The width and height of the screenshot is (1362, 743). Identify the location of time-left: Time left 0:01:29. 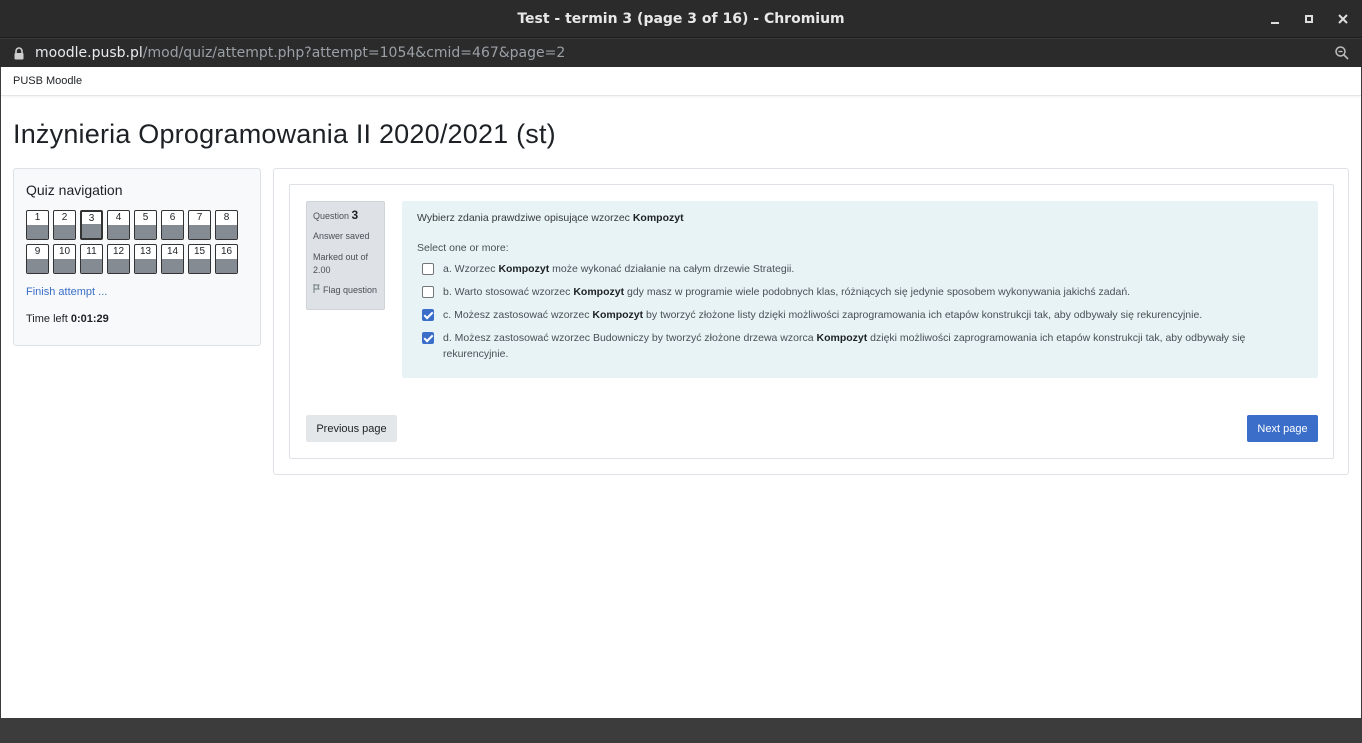
(67, 319).